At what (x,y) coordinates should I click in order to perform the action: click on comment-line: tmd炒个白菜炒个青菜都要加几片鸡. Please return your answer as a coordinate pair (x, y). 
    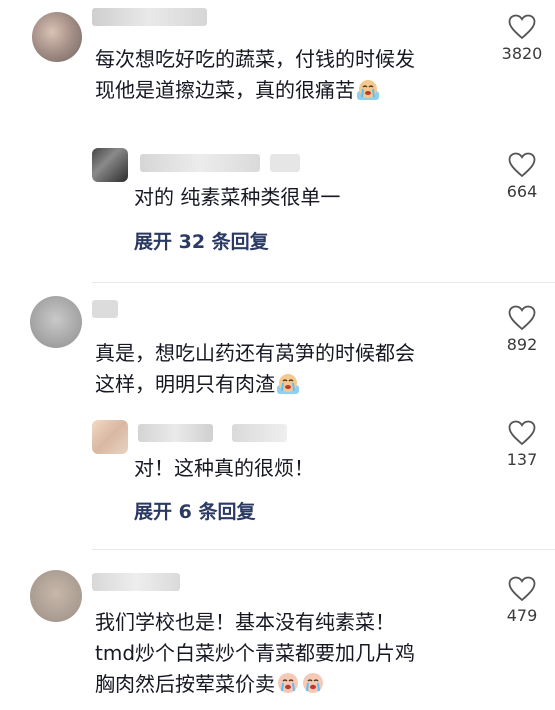
    Looking at the image, I should click on (255, 653).